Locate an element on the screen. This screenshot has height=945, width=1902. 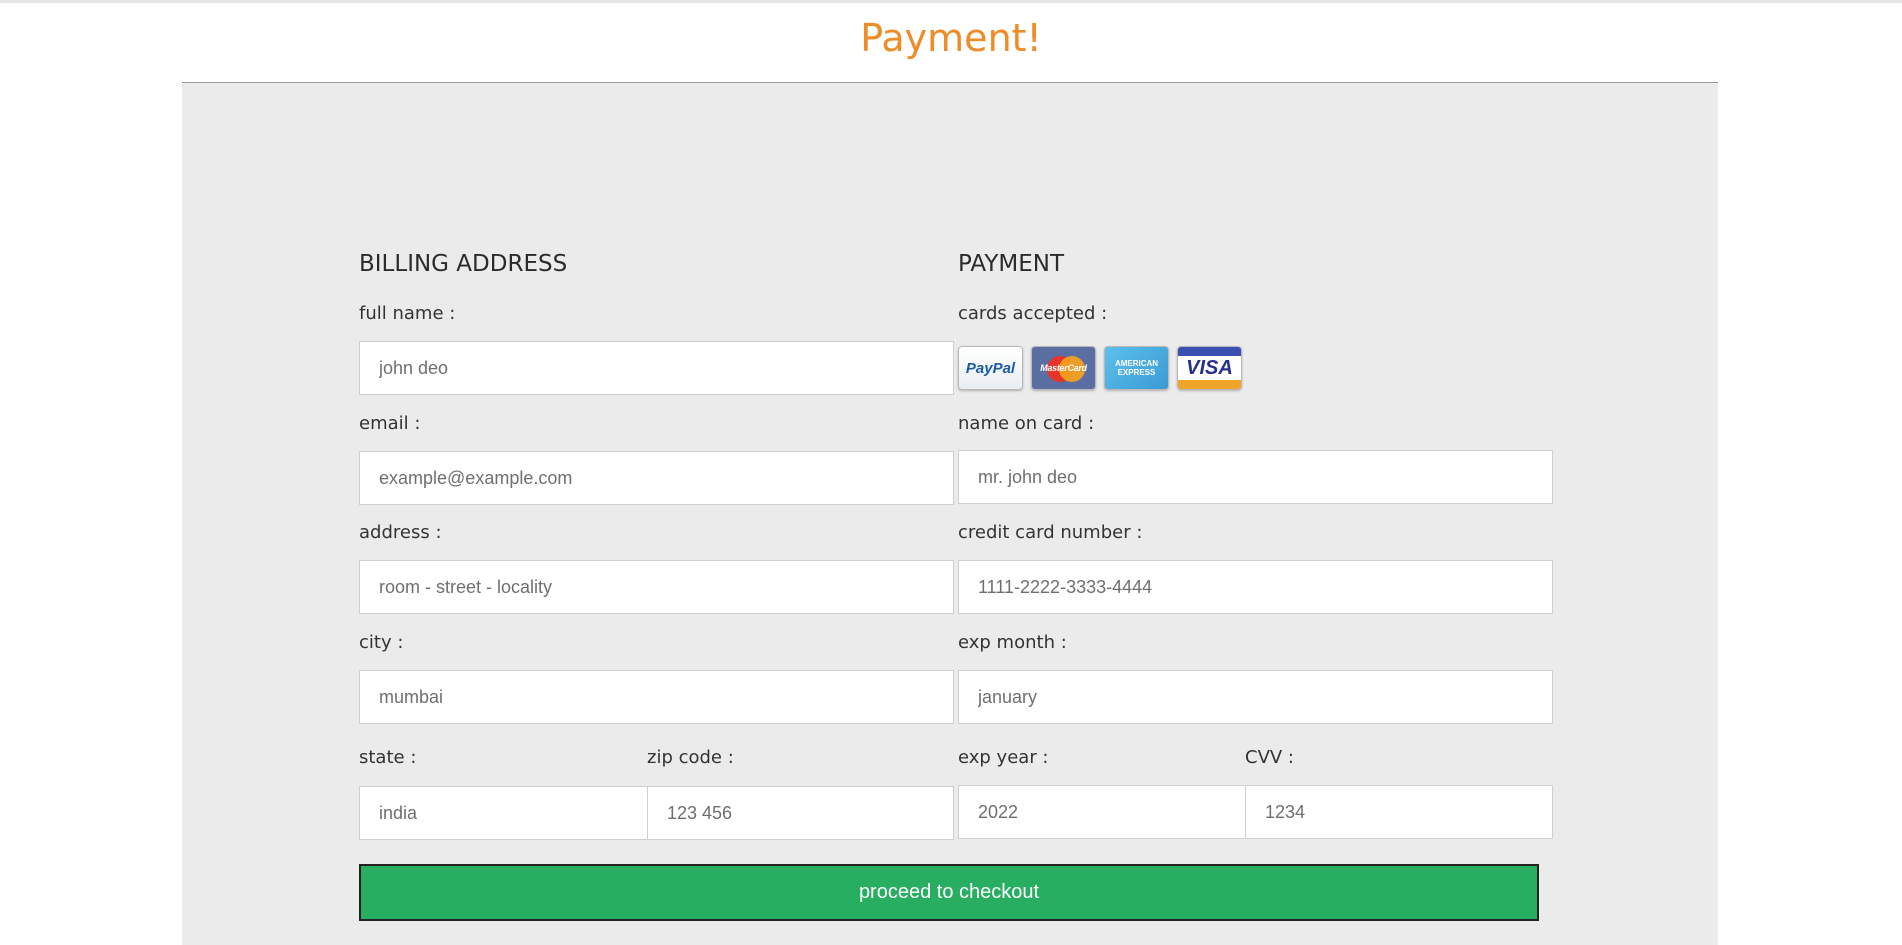
exp-year-label: exp year : is located at coordinates (1003, 757).